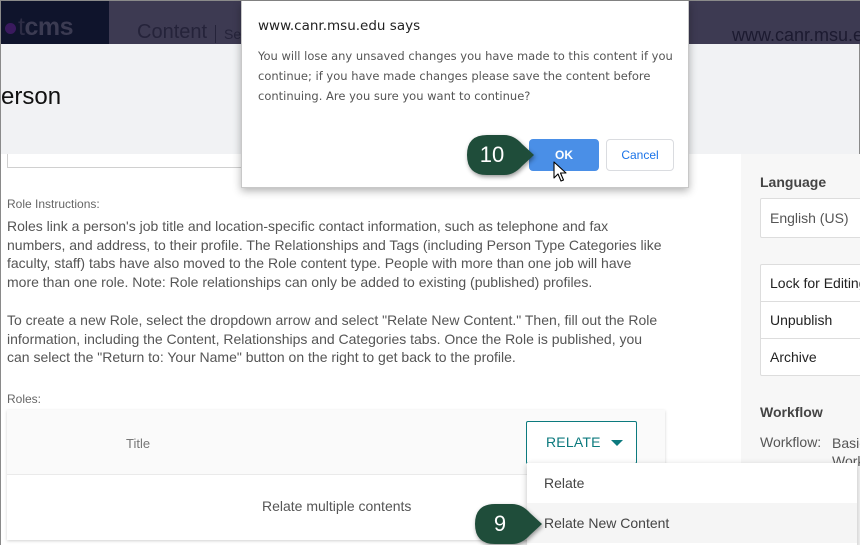 The height and width of the screenshot is (545, 860). I want to click on language-heading: Language, so click(793, 182).